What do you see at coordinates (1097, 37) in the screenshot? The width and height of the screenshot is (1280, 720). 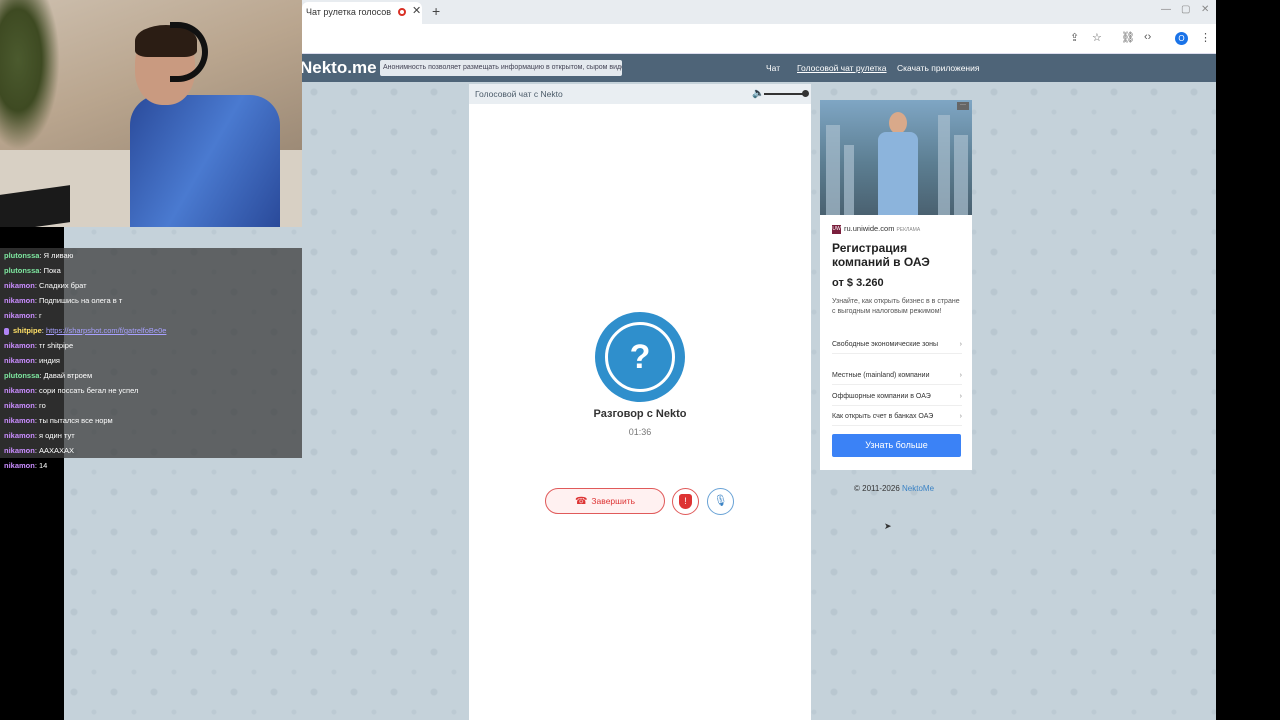 I see `bookmark-star-icon: ☆` at bounding box center [1097, 37].